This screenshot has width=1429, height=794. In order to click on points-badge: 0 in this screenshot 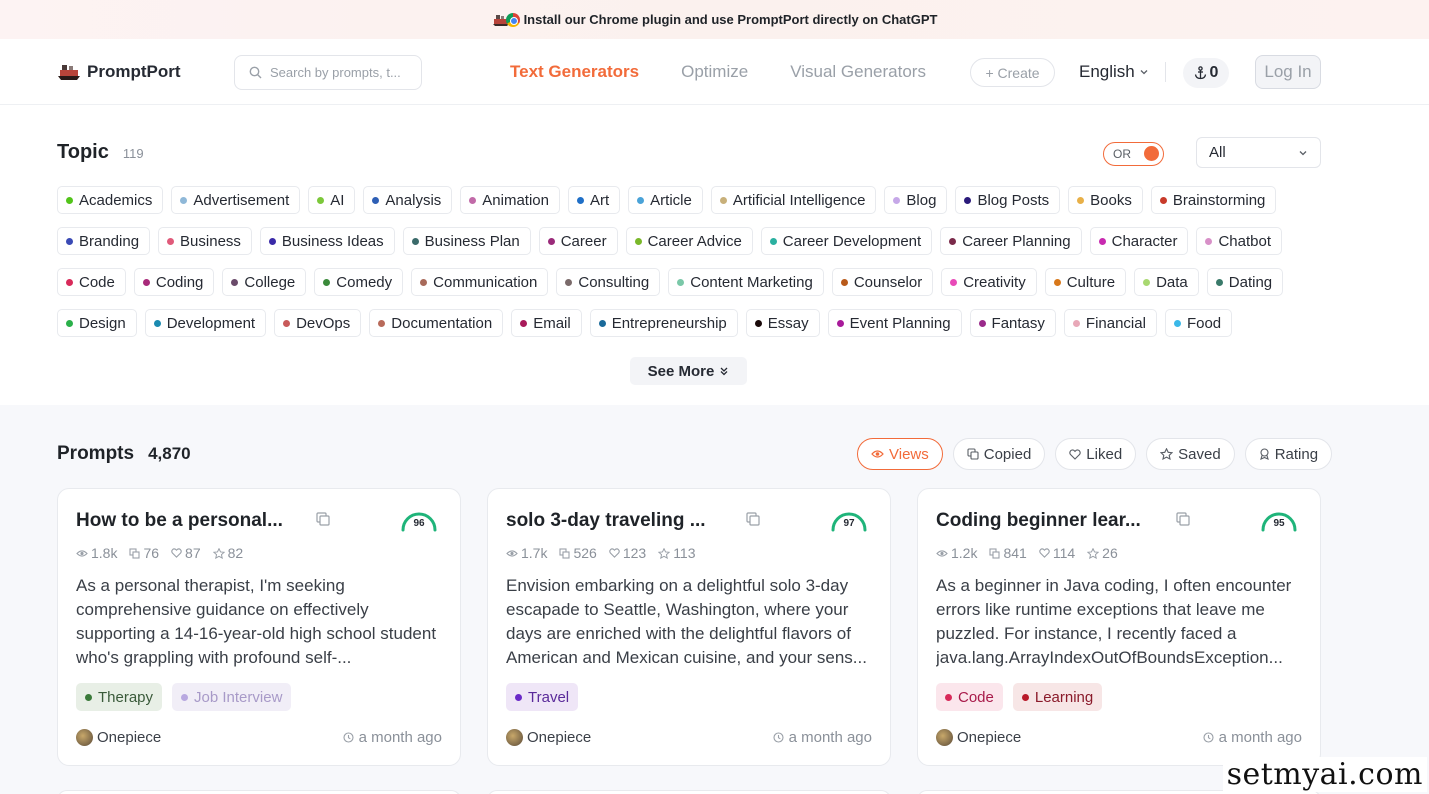, I will do `click(1206, 73)`.